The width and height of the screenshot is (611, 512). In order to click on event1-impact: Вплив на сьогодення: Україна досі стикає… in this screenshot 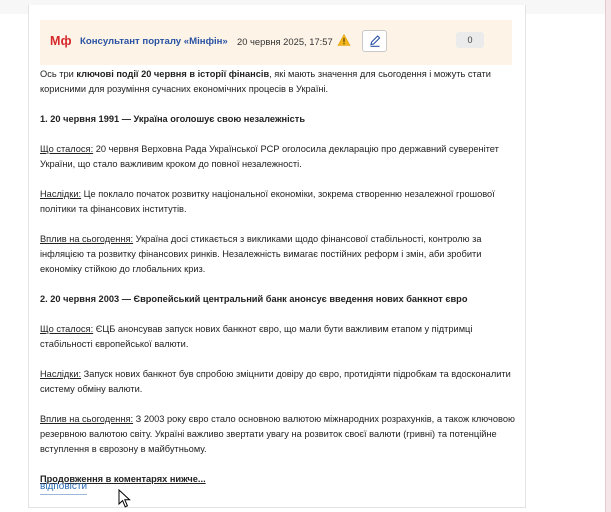, I will do `click(277, 254)`.